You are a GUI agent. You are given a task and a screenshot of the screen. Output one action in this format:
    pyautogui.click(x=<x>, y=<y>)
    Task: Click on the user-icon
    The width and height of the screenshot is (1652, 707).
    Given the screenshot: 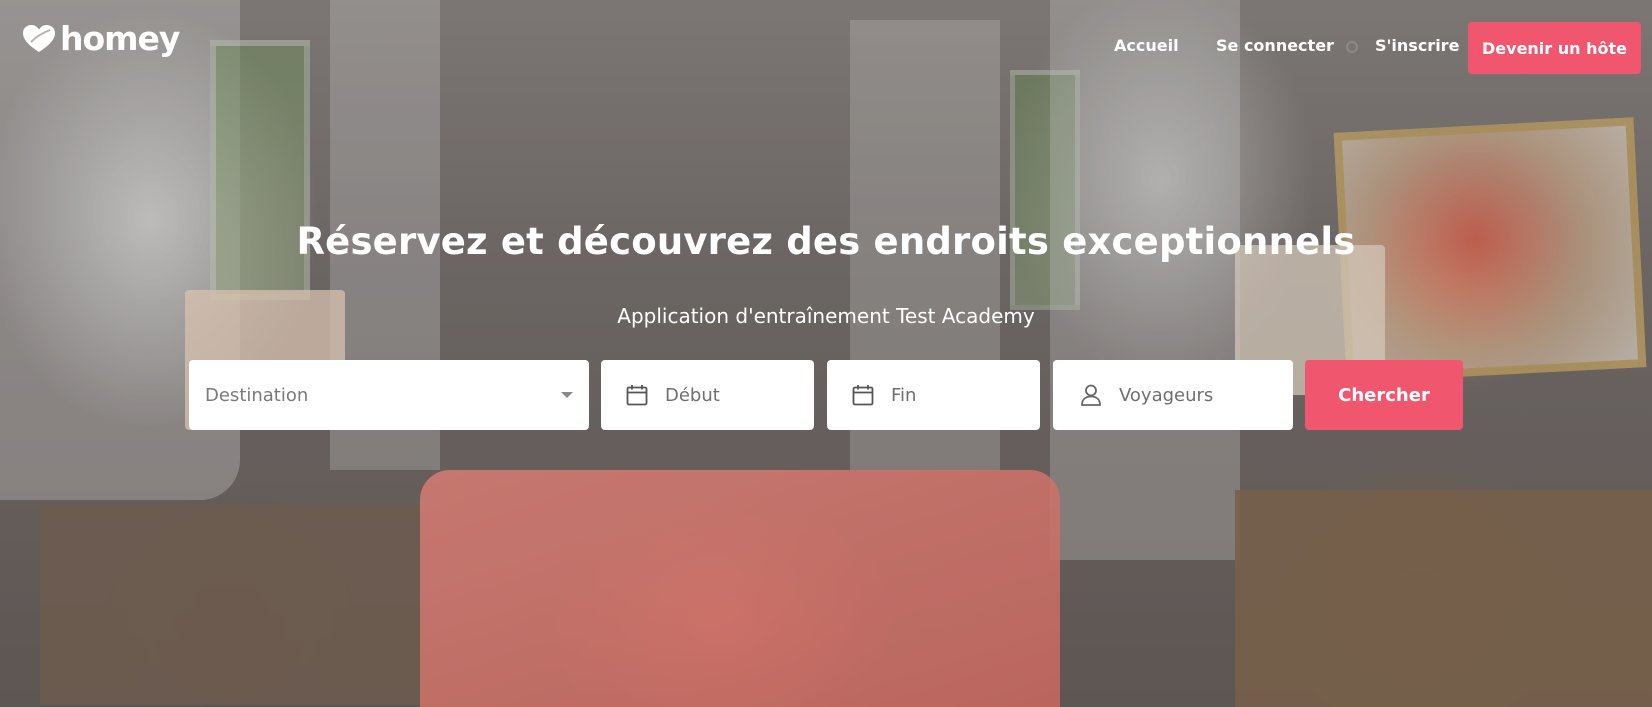 What is the action you would take?
    pyautogui.click(x=1091, y=395)
    